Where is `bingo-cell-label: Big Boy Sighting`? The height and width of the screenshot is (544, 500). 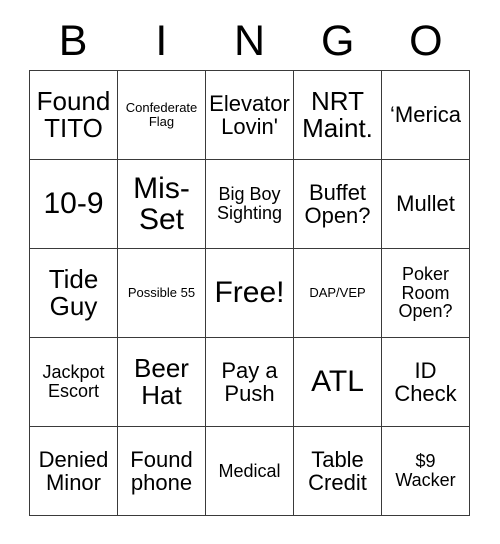 bingo-cell-label: Big Boy Sighting is located at coordinates (249, 203).